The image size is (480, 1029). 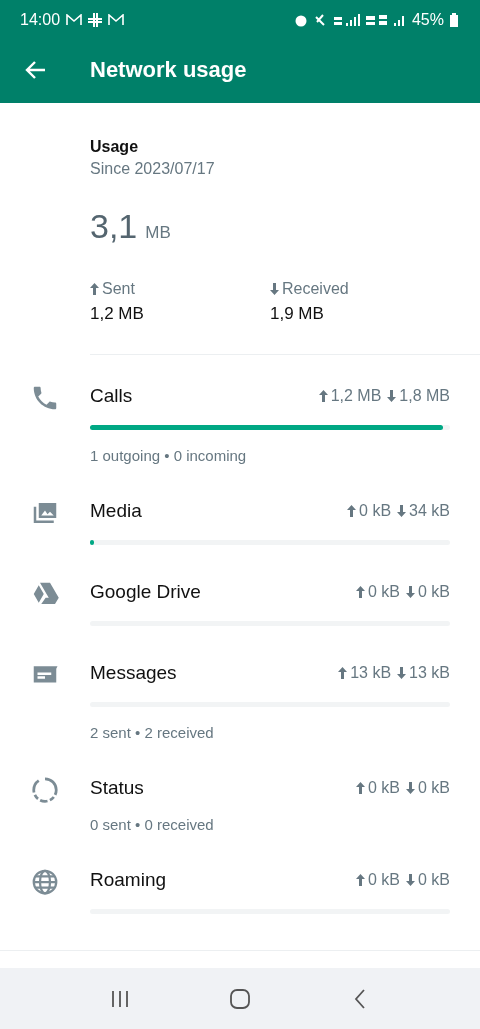 What do you see at coordinates (158, 233) in the screenshot?
I see `total-unit: MB` at bounding box center [158, 233].